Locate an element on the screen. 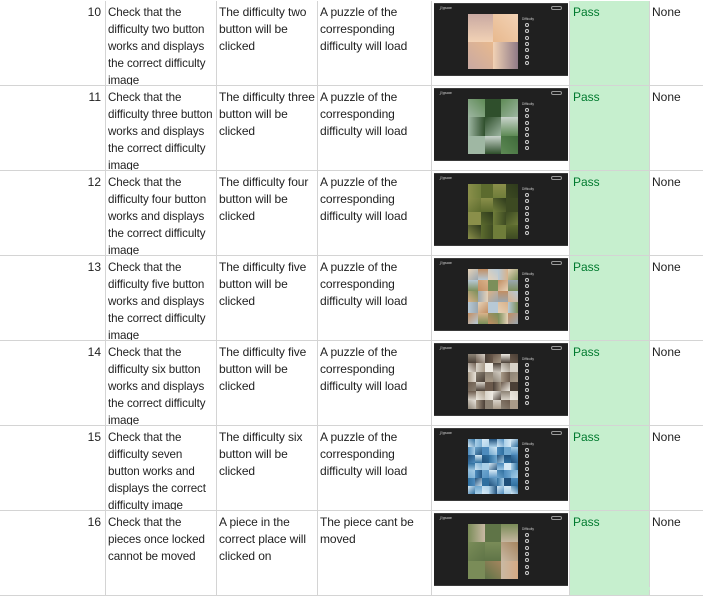  test-number: 13 is located at coordinates (94, 267).